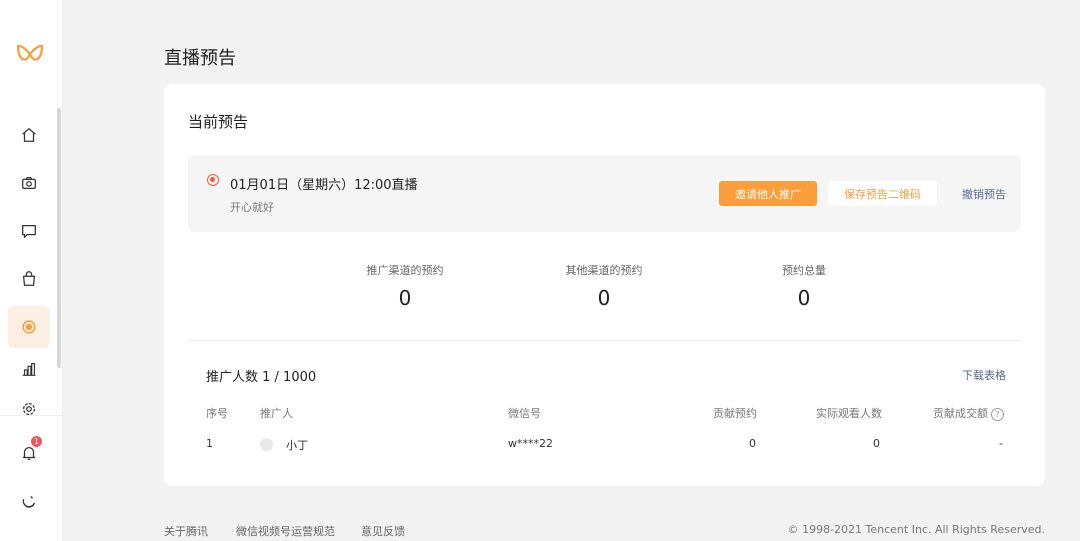 The image size is (1080, 541). What do you see at coordinates (276, 413) in the screenshot?
I see `column-header-promoter: 推广人` at bounding box center [276, 413].